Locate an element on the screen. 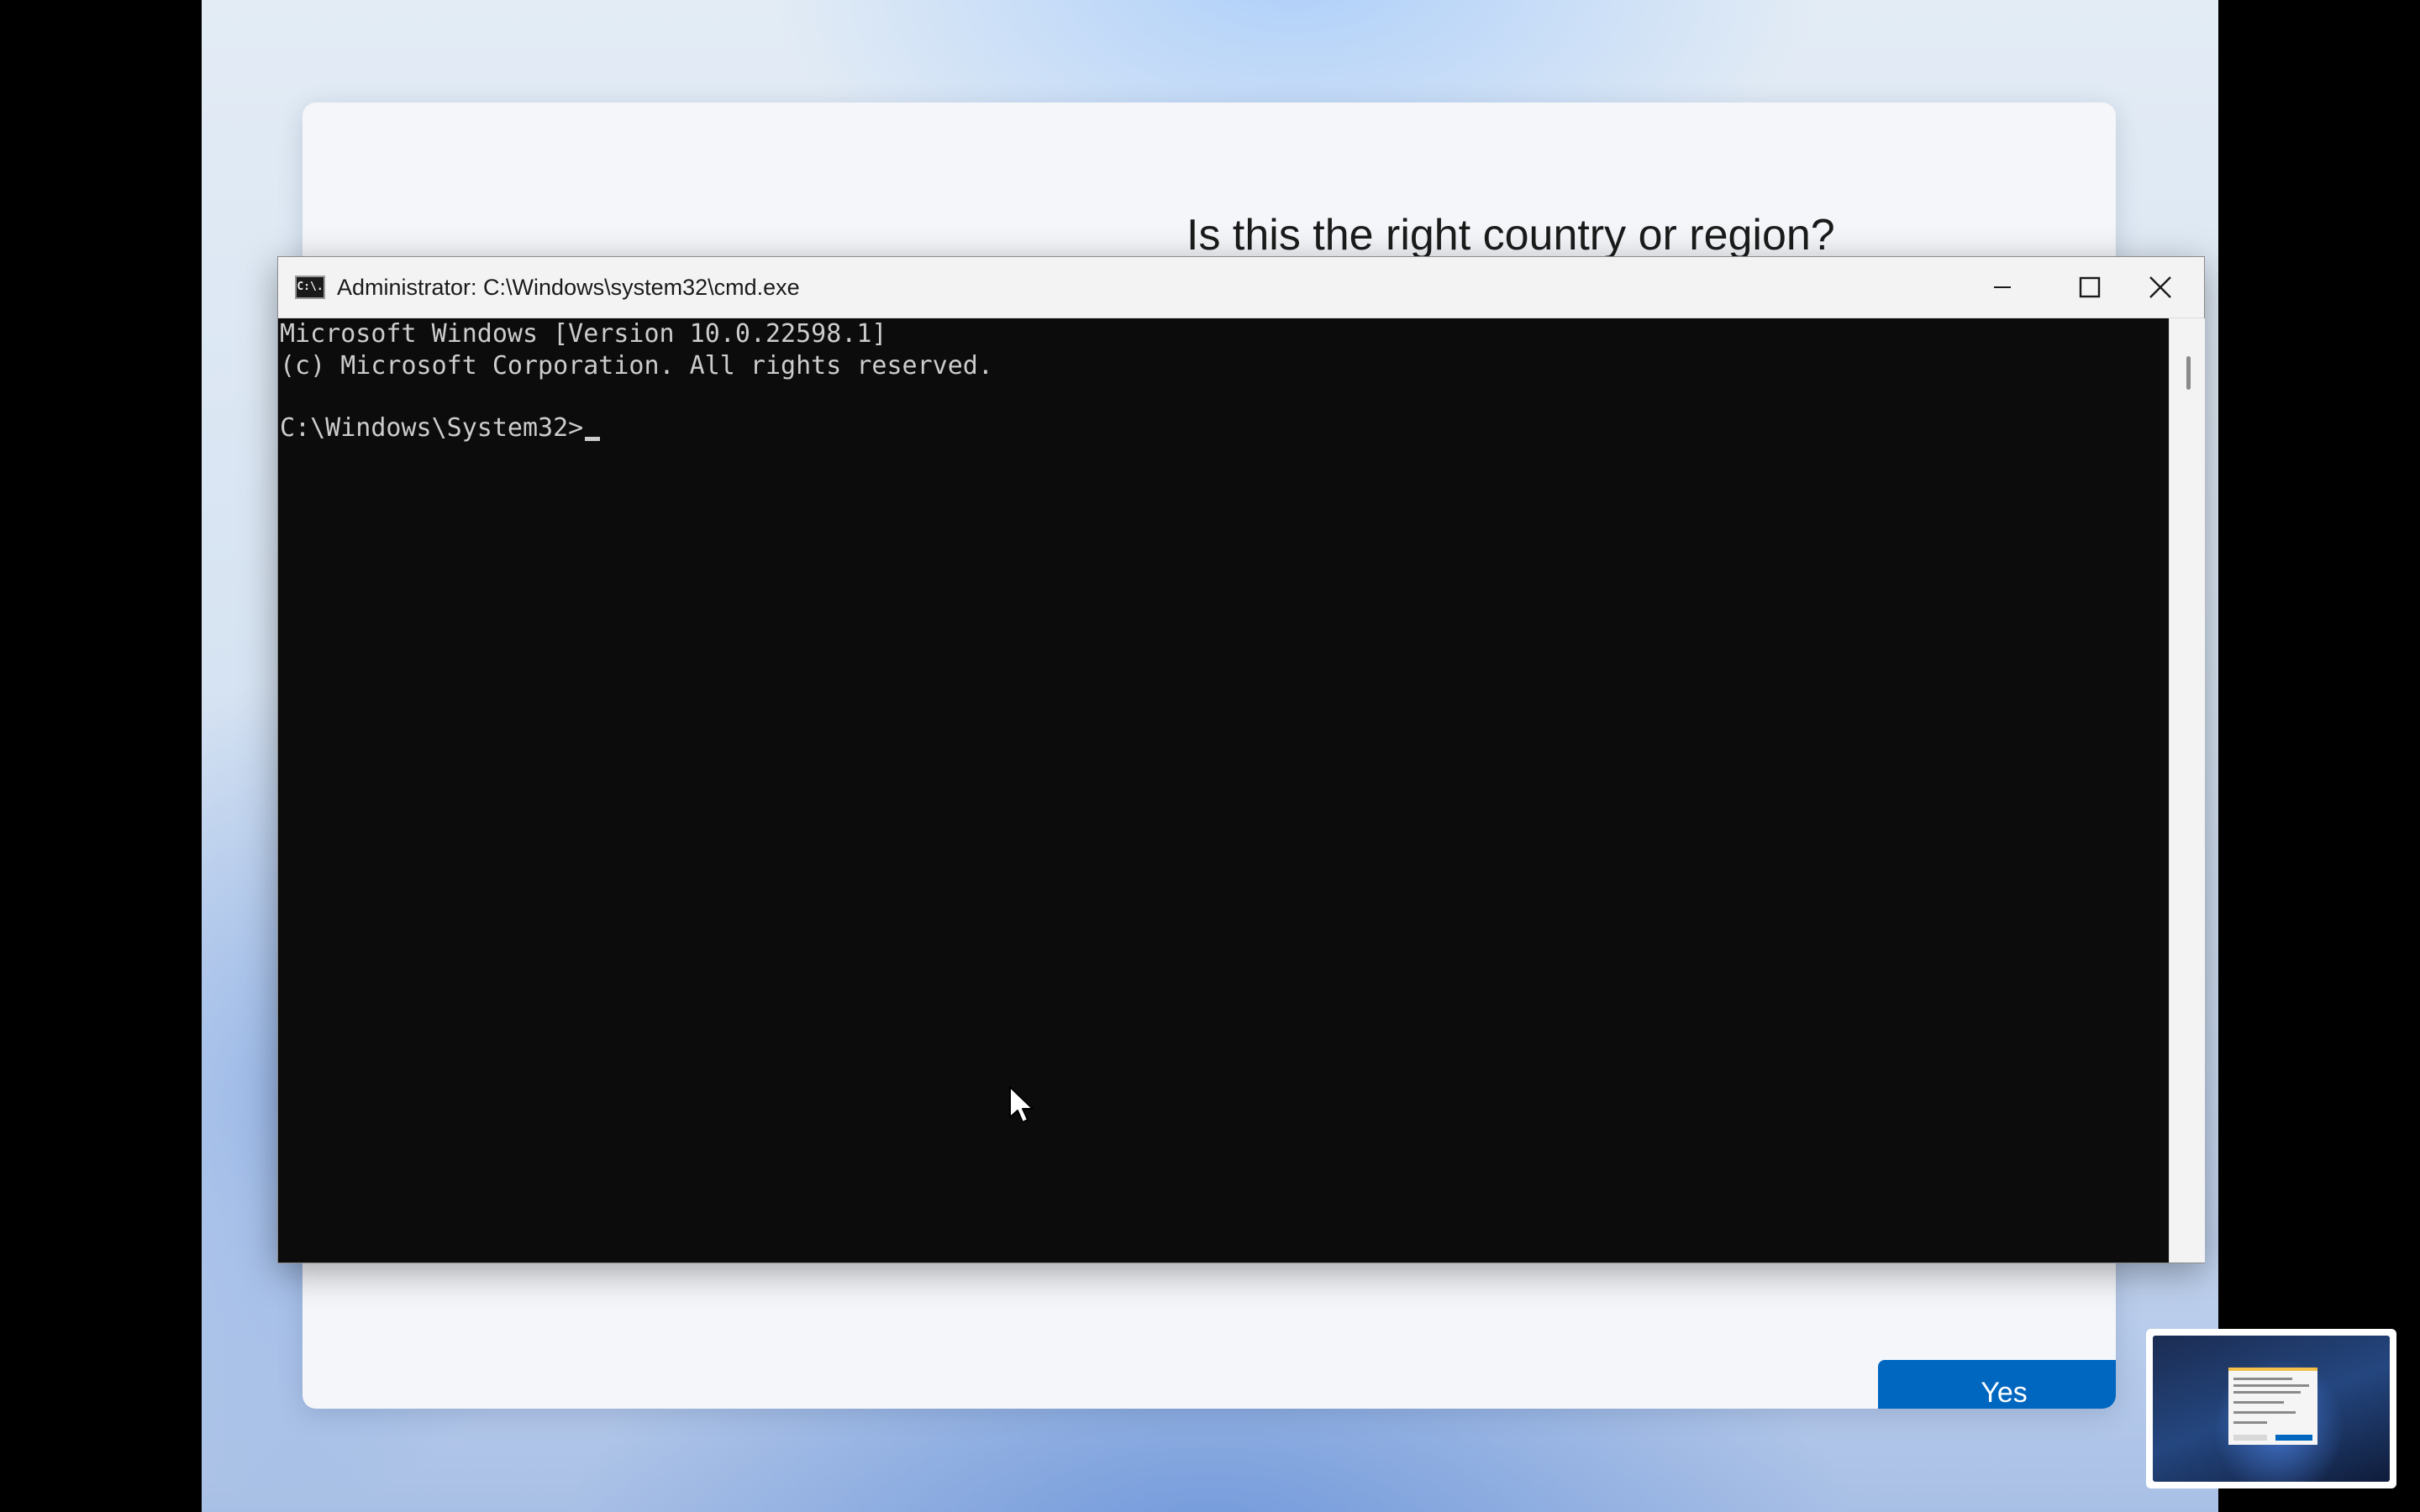 Image resolution: width=2420 pixels, height=1512 pixels. minimize-button is located at coordinates (2002, 287).